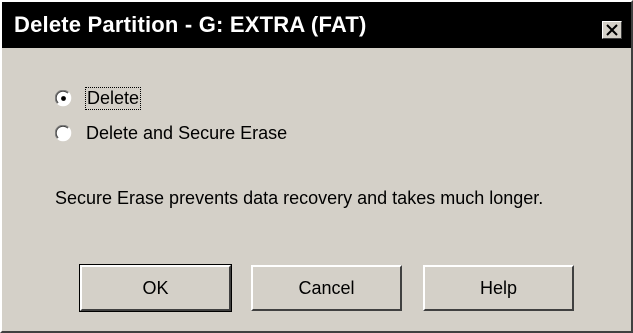  Describe the element at coordinates (498, 288) in the screenshot. I see `help-button: Help` at that location.